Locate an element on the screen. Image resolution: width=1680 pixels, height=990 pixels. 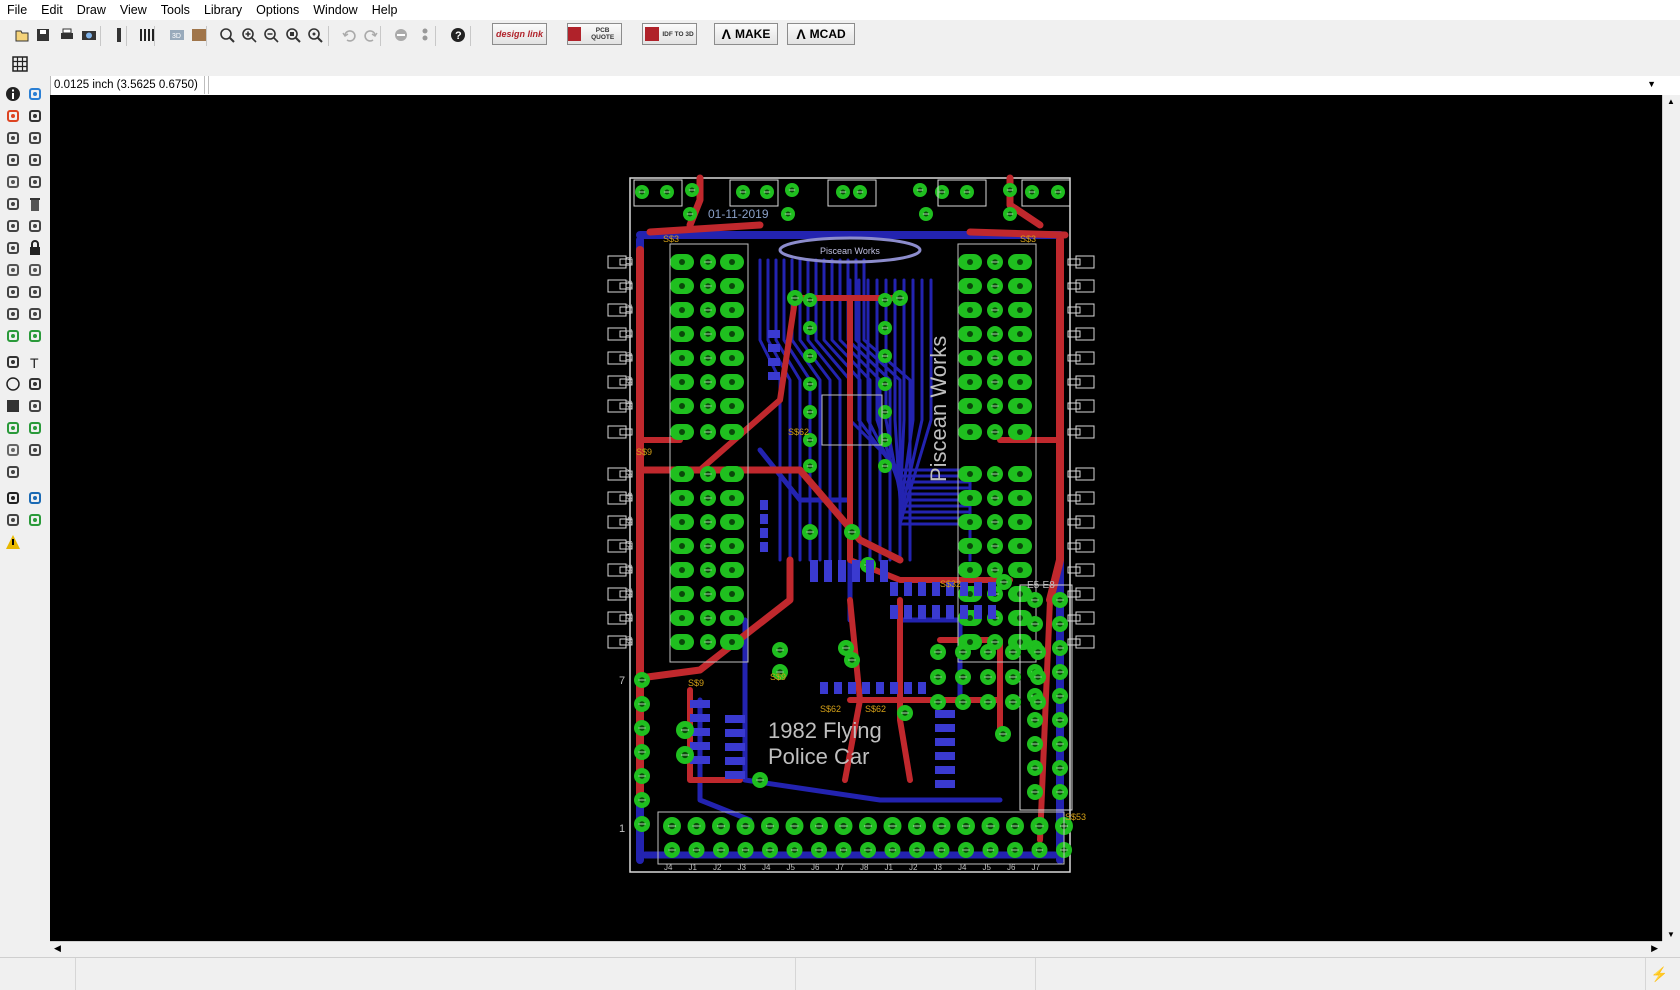
mark-tool-icon is located at coordinates (35, 116).